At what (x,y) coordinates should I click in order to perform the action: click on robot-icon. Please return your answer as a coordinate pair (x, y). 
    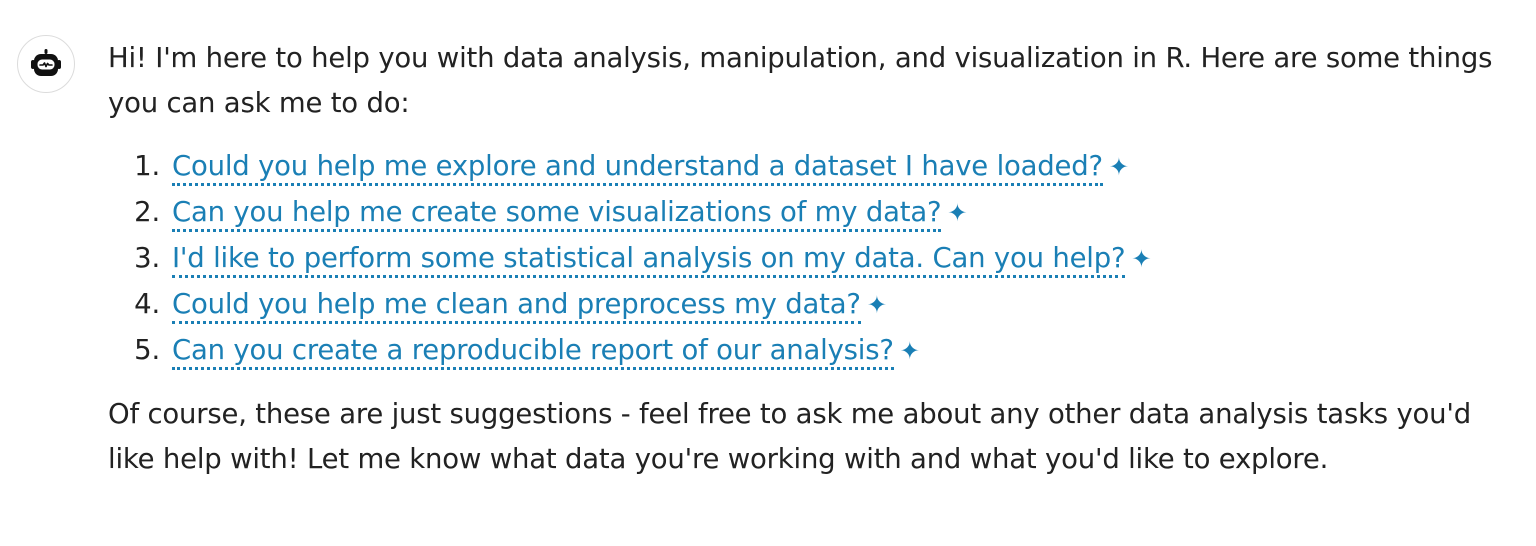
    Looking at the image, I should click on (46, 62).